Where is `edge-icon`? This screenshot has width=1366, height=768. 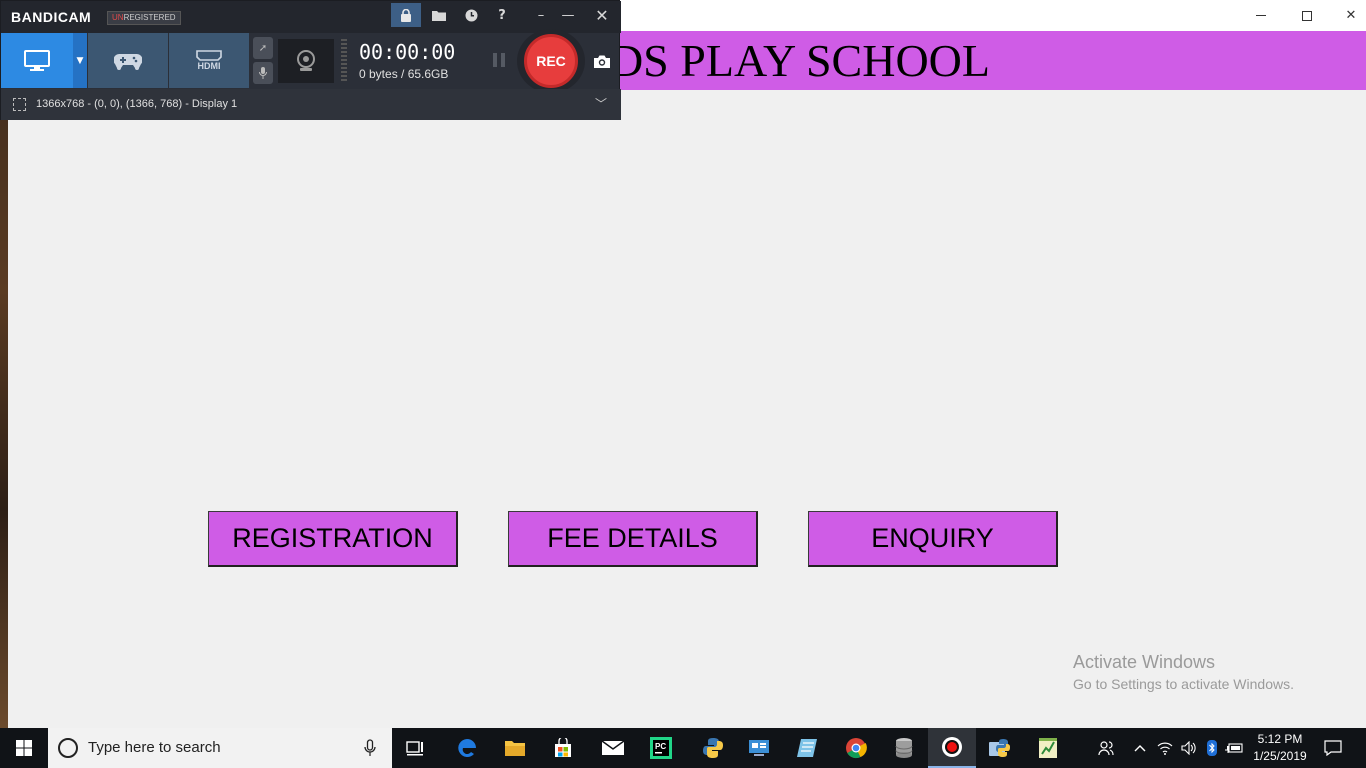 edge-icon is located at coordinates (467, 748).